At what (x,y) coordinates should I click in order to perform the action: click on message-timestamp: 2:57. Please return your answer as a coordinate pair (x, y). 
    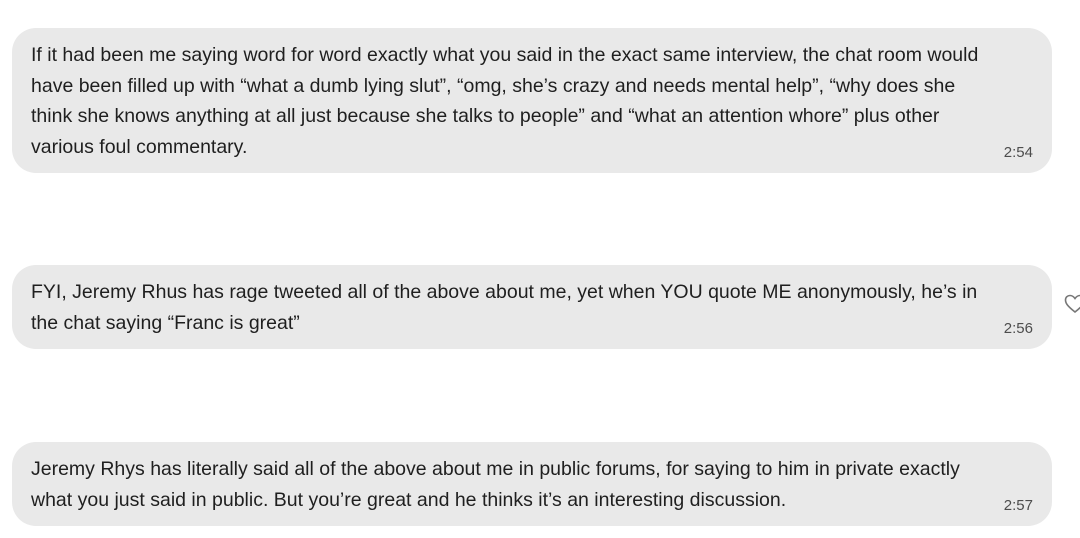
    Looking at the image, I should click on (1018, 505).